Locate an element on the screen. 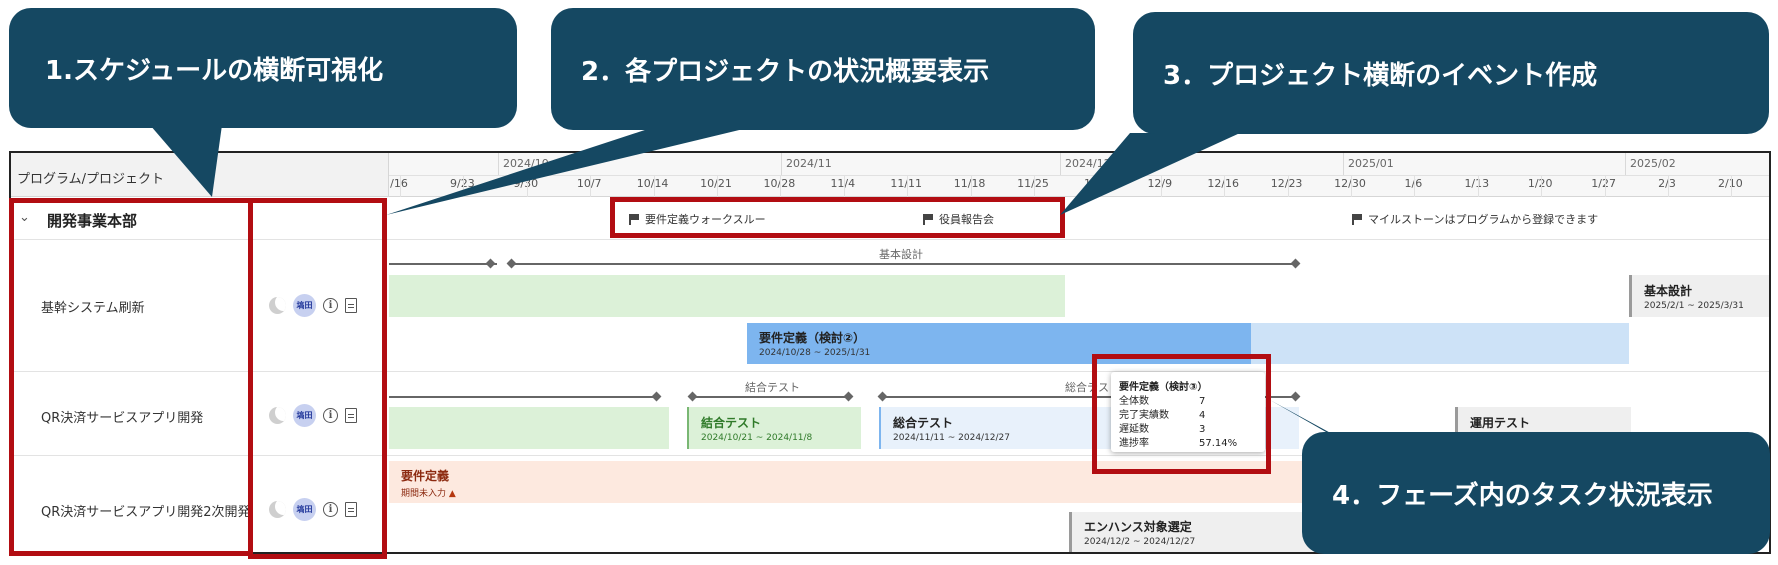 The height and width of the screenshot is (565, 1778). callout-2-text: 2．各プロジェクトの状況概要表示 is located at coordinates (785, 71).